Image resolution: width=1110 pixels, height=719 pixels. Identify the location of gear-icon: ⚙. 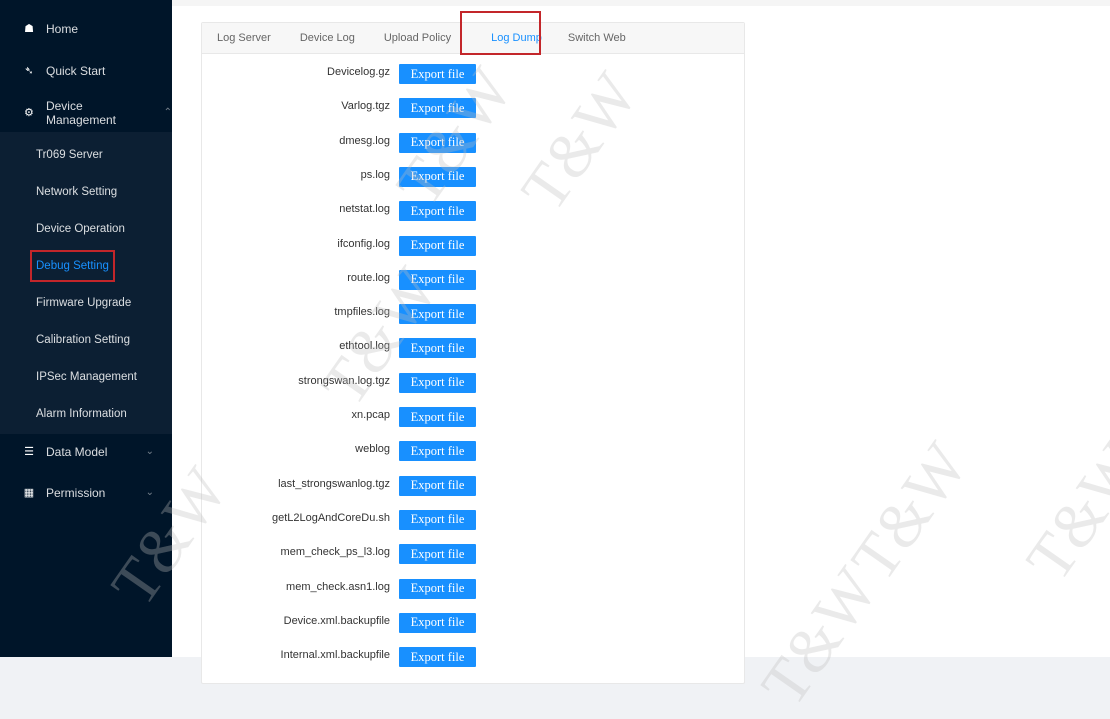
(29, 113).